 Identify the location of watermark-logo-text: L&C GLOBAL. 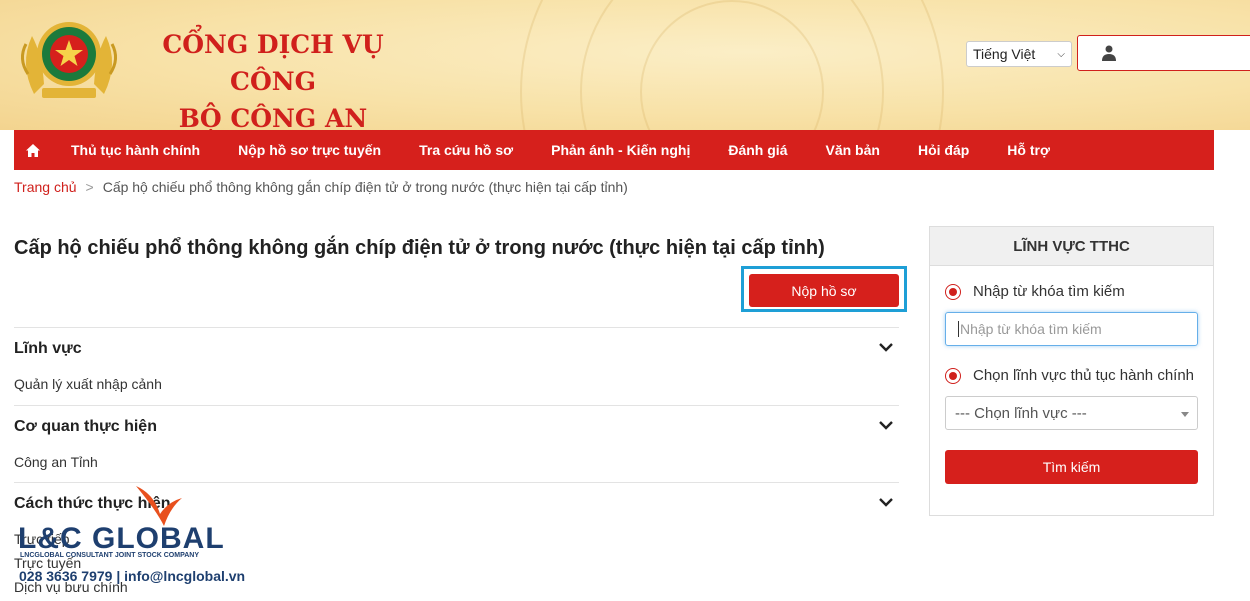
(121, 538).